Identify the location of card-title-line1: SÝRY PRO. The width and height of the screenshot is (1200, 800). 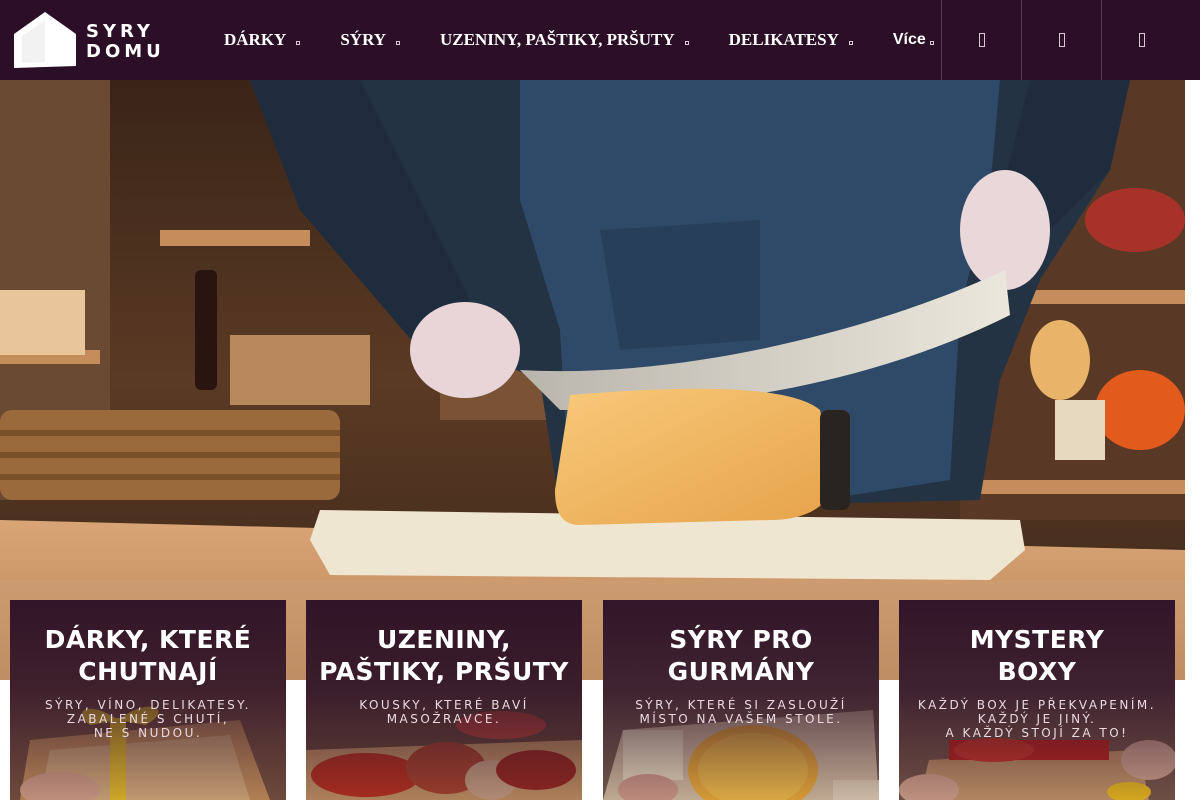
(741, 639).